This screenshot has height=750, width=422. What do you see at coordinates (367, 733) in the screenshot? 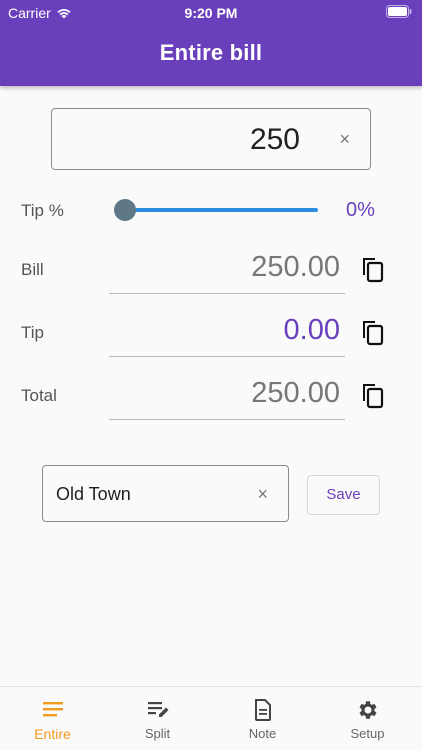
I see `nav-label-setup: Setup` at bounding box center [367, 733].